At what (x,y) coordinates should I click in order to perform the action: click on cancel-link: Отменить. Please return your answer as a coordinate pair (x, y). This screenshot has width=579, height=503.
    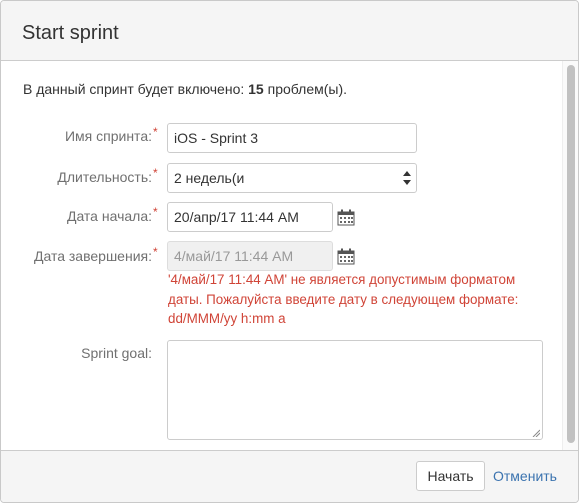
    Looking at the image, I should click on (525, 476).